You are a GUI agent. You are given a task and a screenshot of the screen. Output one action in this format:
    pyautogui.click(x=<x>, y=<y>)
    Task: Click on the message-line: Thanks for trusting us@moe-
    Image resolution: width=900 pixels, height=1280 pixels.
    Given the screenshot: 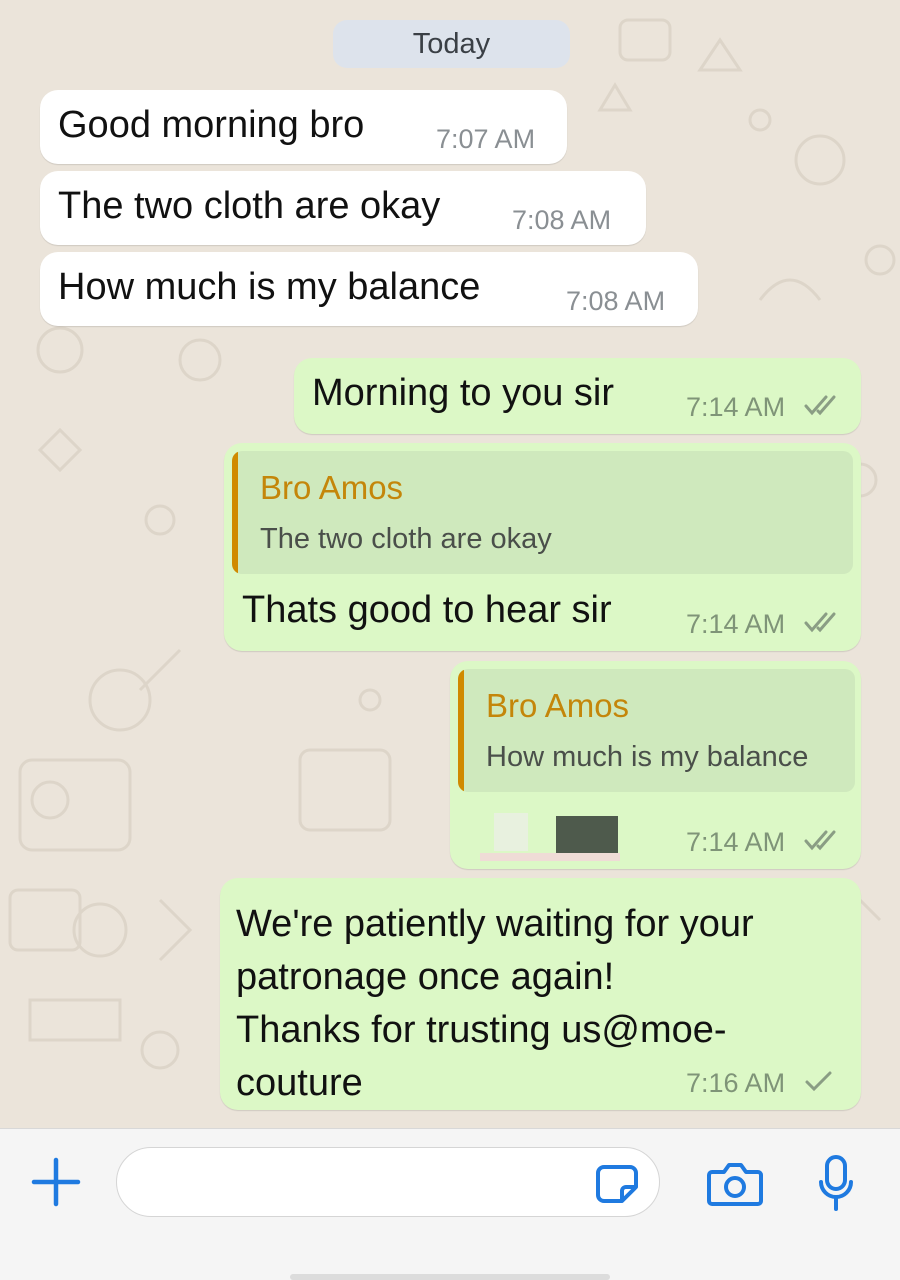 What is the action you would take?
    pyautogui.click(x=481, y=1030)
    